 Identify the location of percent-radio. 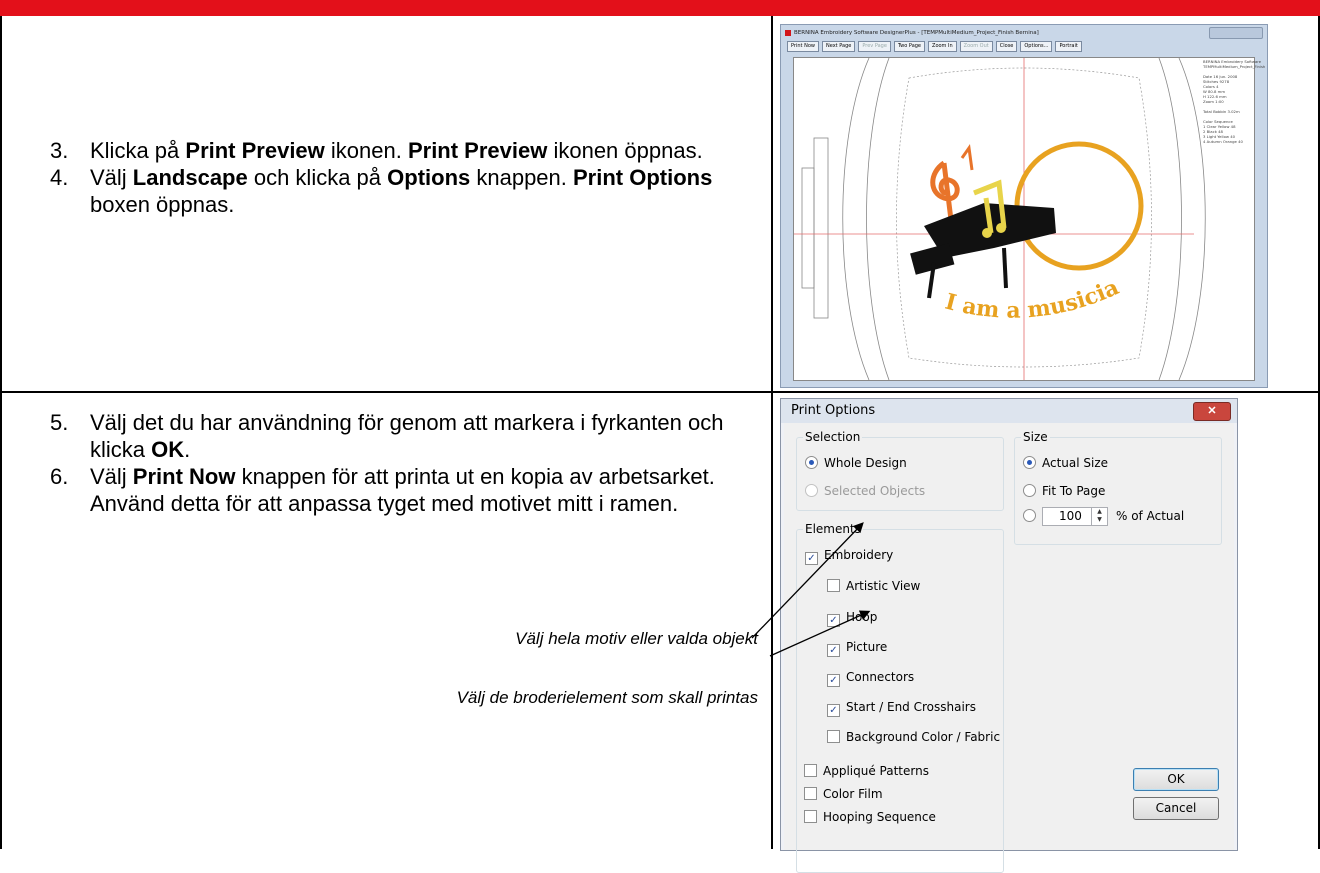
(1029, 515).